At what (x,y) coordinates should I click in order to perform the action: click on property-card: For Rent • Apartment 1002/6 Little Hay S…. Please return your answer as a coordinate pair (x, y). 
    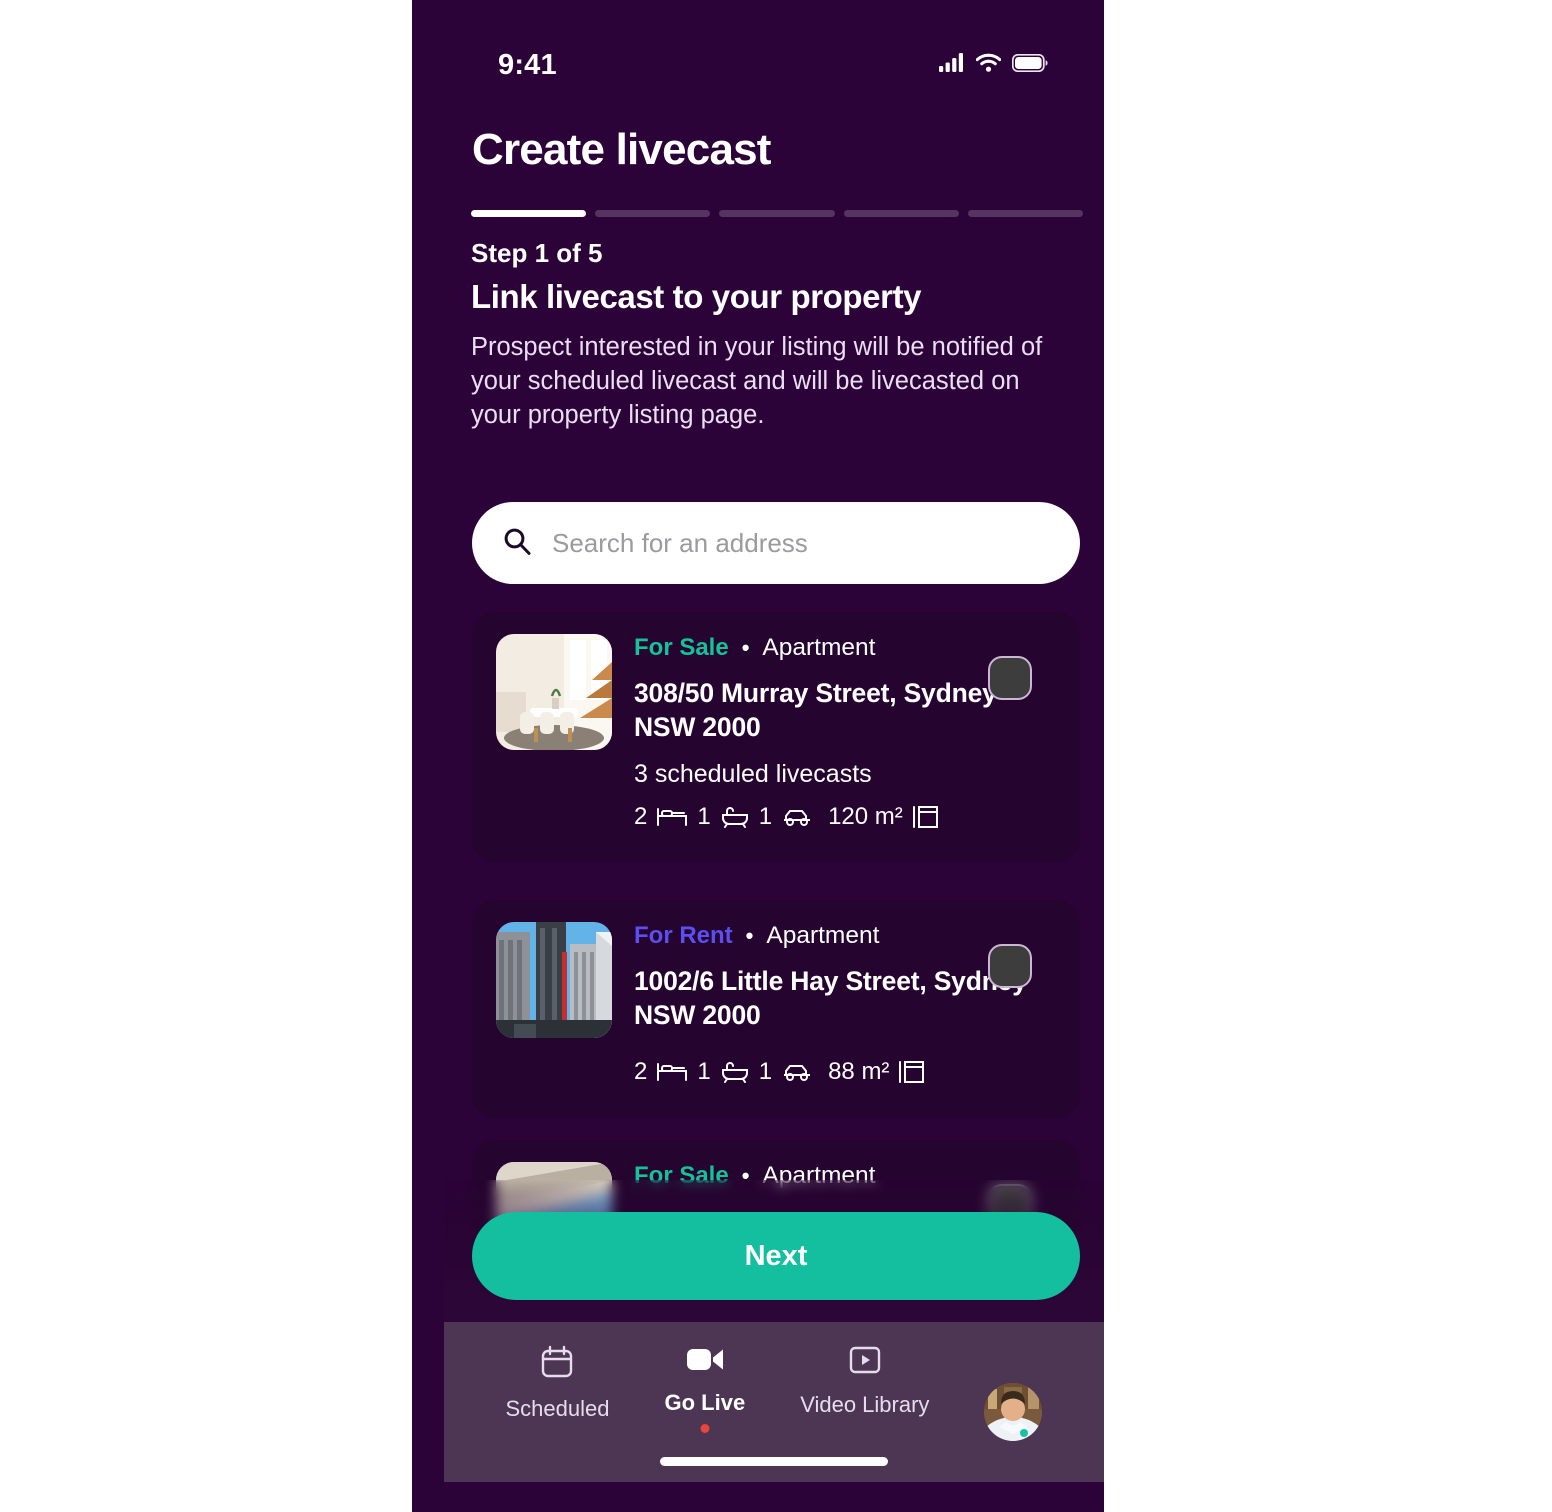
    Looking at the image, I should click on (776, 1009).